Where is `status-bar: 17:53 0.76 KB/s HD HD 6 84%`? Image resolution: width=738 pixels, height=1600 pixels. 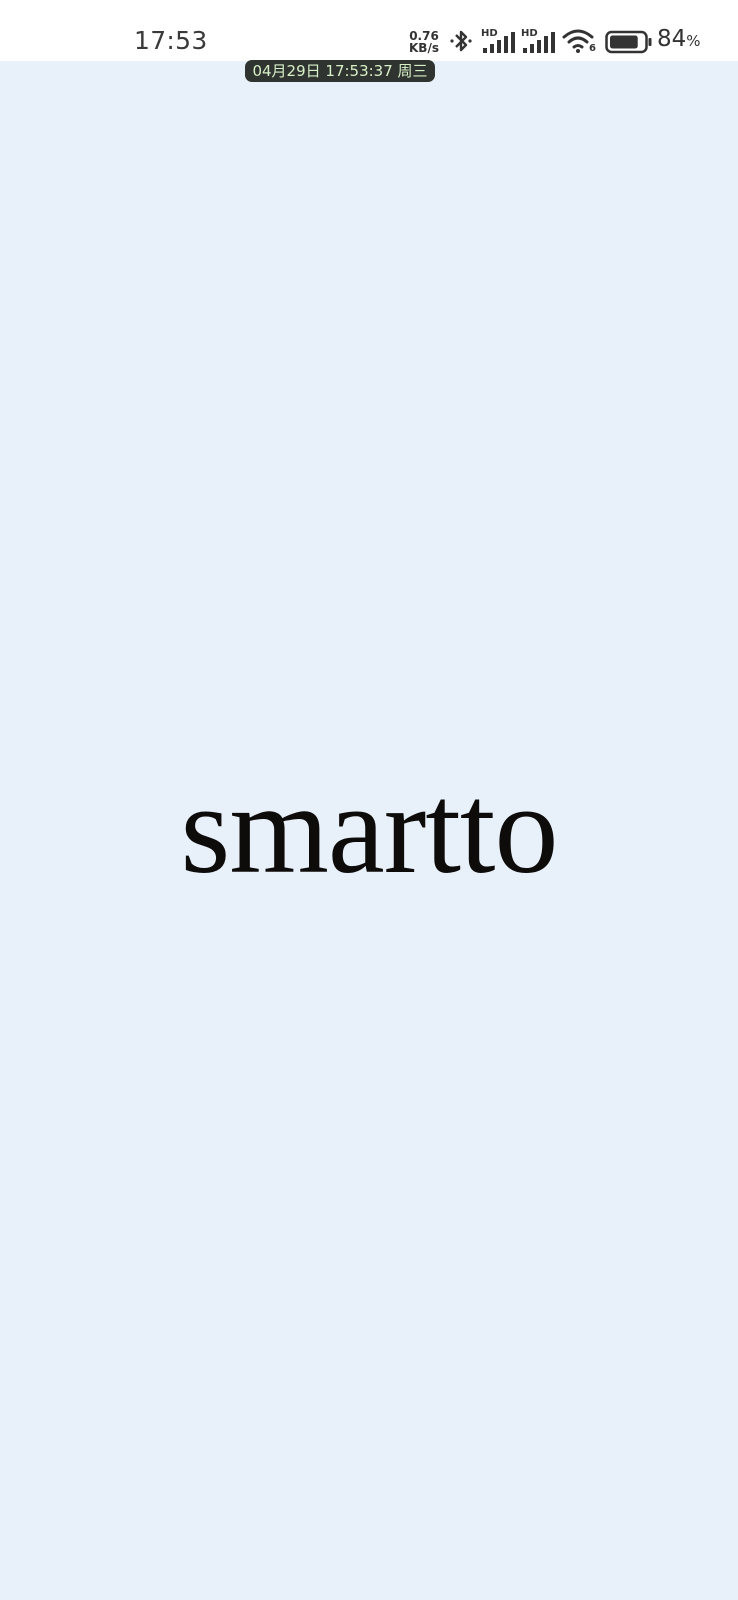 status-bar: 17:53 0.76 KB/s HD HD 6 84% is located at coordinates (369, 30).